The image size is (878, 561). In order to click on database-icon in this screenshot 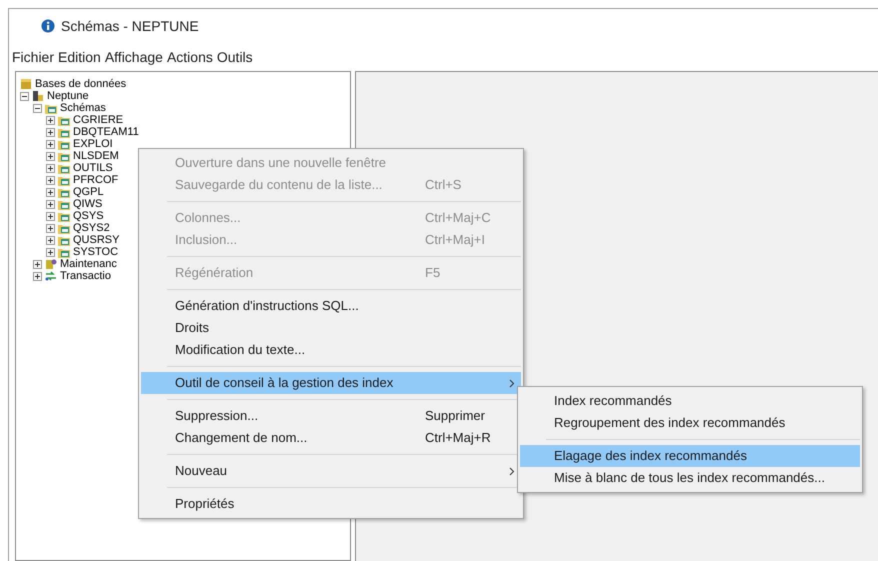, I will do `click(26, 84)`.